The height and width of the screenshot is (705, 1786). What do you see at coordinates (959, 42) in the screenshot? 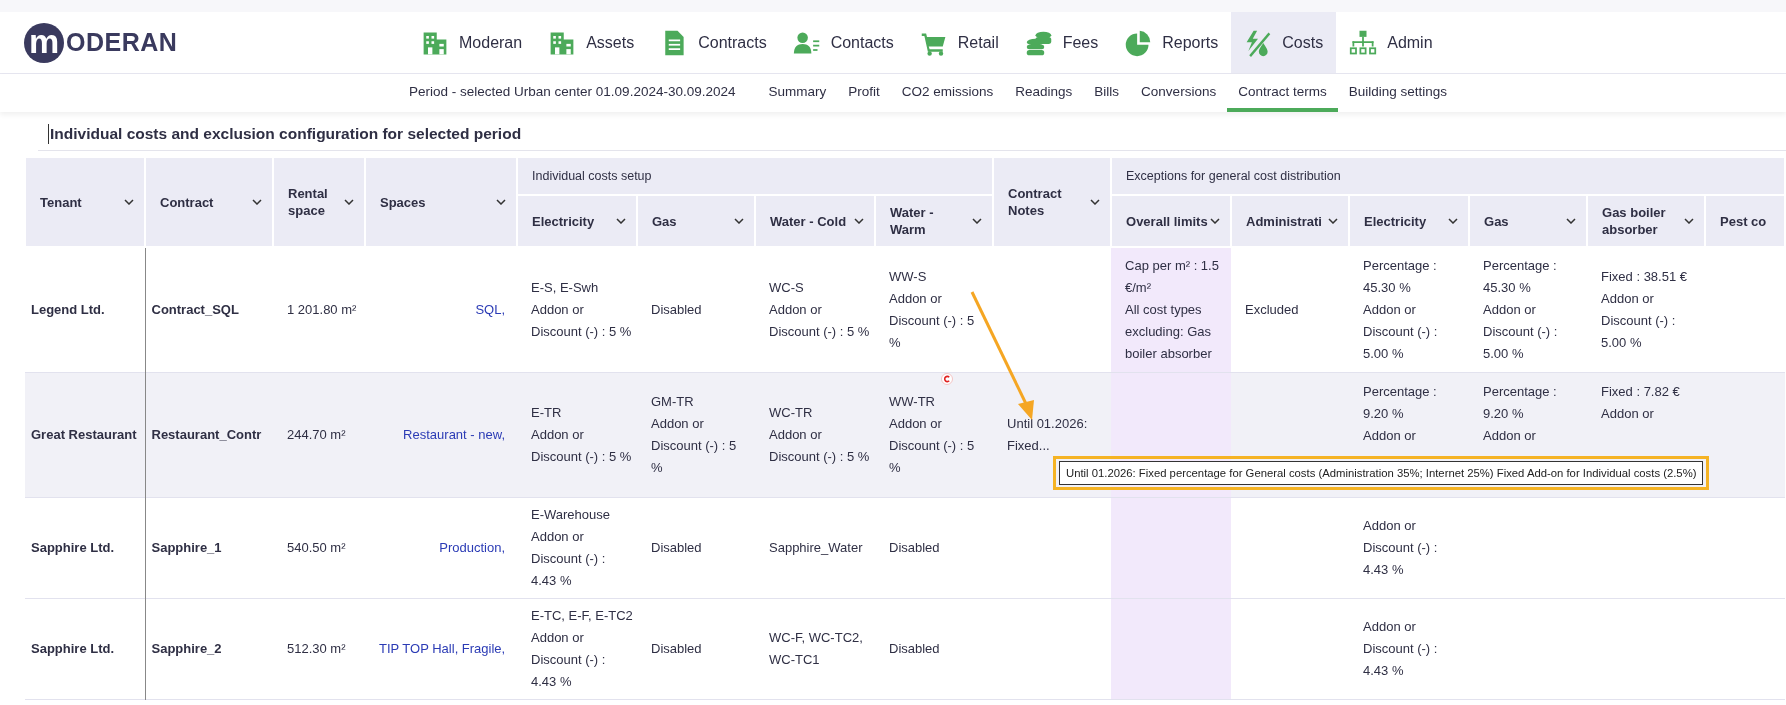
I see `nav-tab: Retail` at bounding box center [959, 42].